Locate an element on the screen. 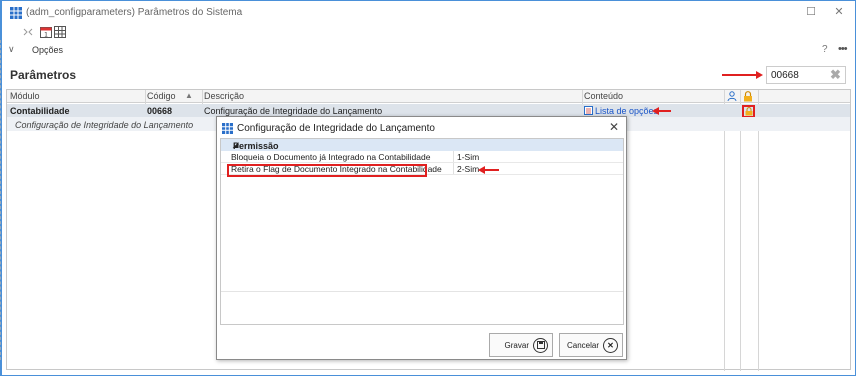 This screenshot has width=856, height=376. search-clear-icon: ✖ is located at coordinates (835, 75).